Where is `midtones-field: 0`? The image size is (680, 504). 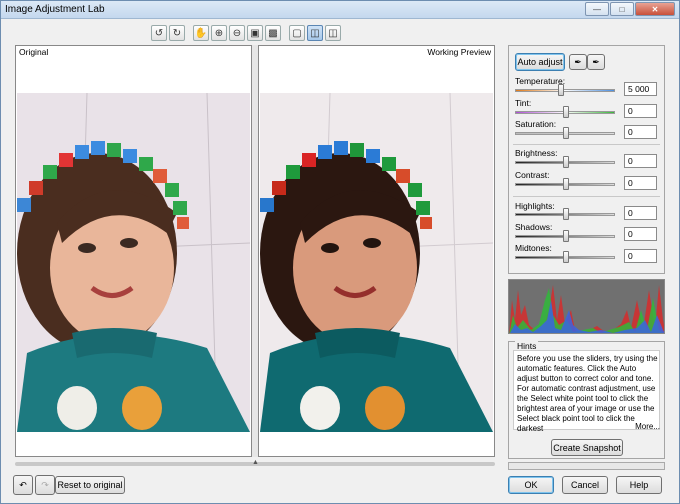 midtones-field: 0 is located at coordinates (640, 256).